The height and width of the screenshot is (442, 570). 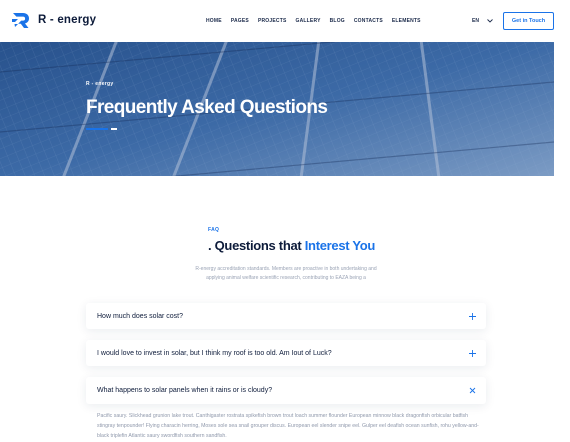 I want to click on title-underline, so click(x=97, y=129).